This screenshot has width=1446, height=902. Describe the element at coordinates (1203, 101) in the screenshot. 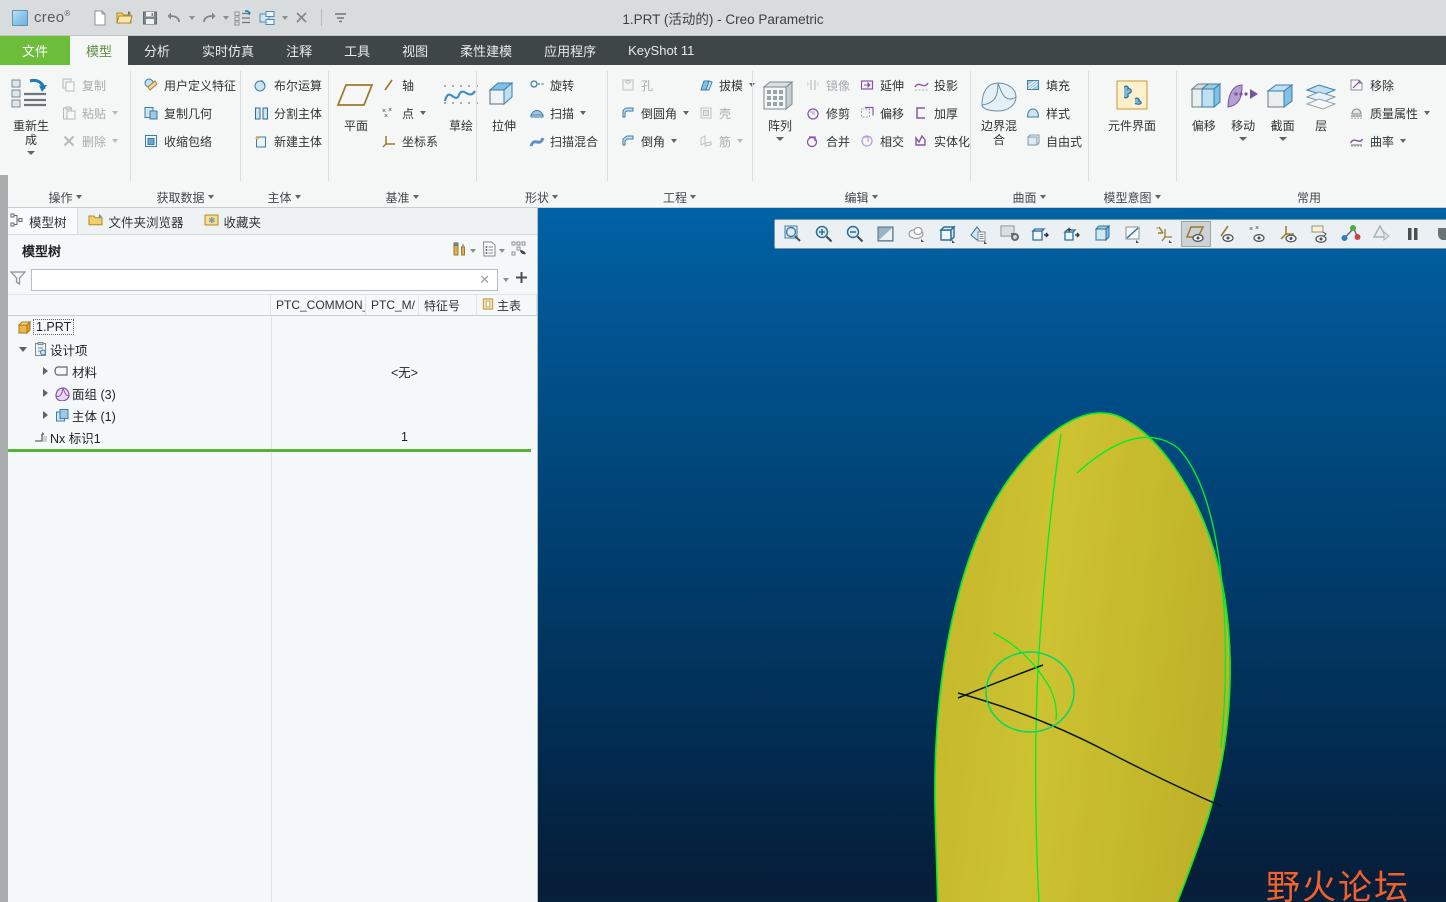

I see `offset-solid-button: 偏移` at that location.